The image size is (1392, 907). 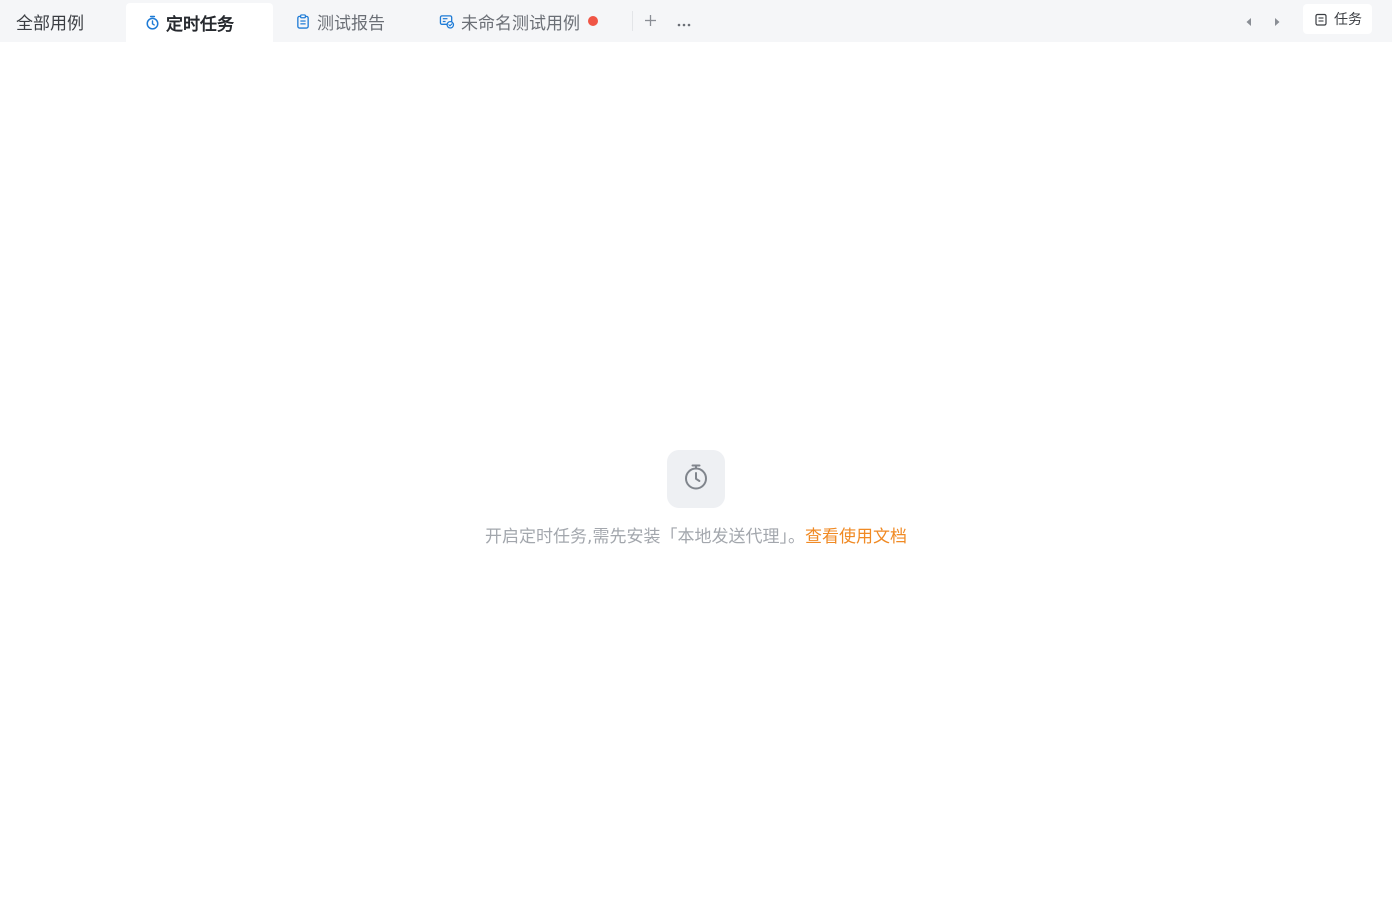 What do you see at coordinates (303, 21) in the screenshot?
I see `clipboard-icon` at bounding box center [303, 21].